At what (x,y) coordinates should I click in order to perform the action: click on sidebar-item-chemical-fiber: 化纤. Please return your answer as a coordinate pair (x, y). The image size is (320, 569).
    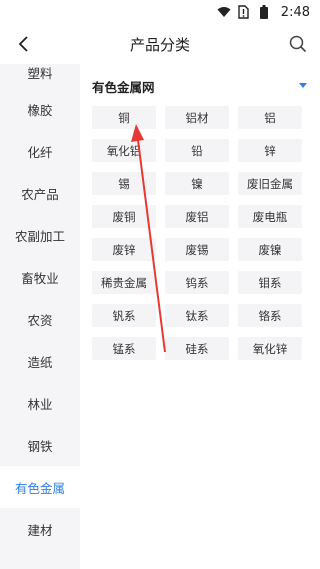
    Looking at the image, I should click on (40, 151).